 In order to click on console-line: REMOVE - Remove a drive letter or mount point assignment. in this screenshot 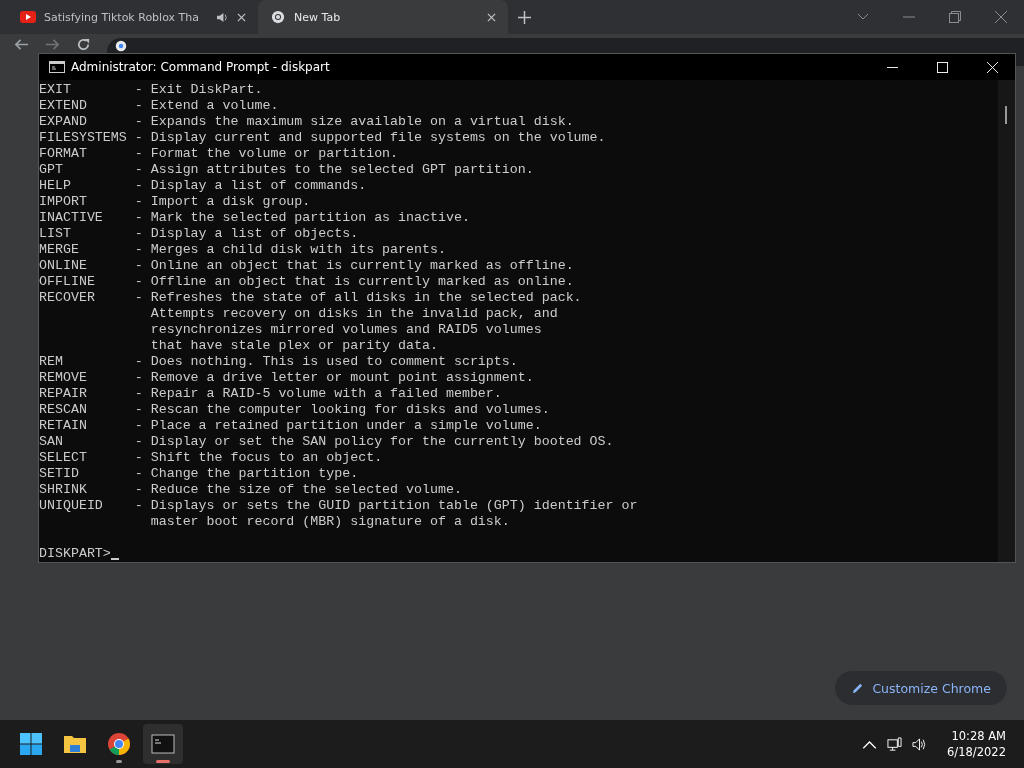, I will do `click(287, 378)`.